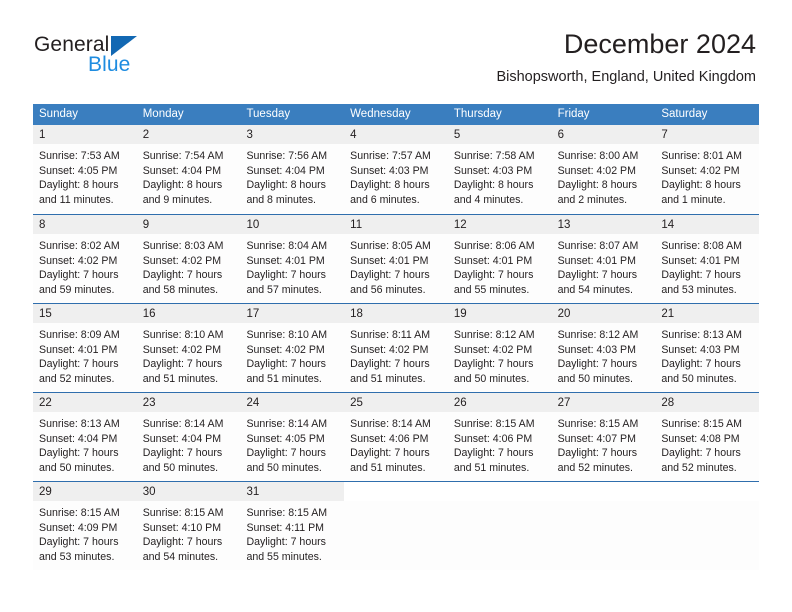 The width and height of the screenshot is (792, 612). What do you see at coordinates (560, 135) in the screenshot?
I see `day-number: 6` at bounding box center [560, 135].